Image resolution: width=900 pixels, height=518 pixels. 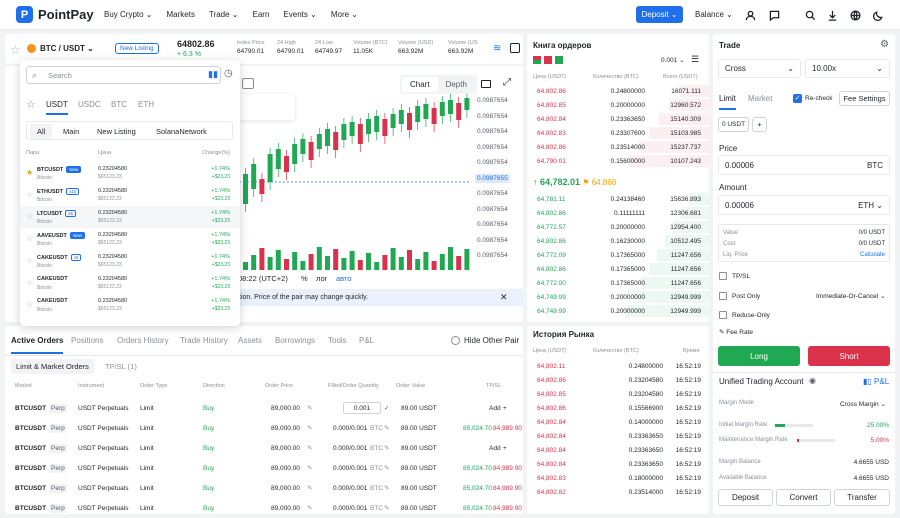 I want to click on ask-row: 64,802.86 0.23514000 15237.737, so click(x=618, y=147).